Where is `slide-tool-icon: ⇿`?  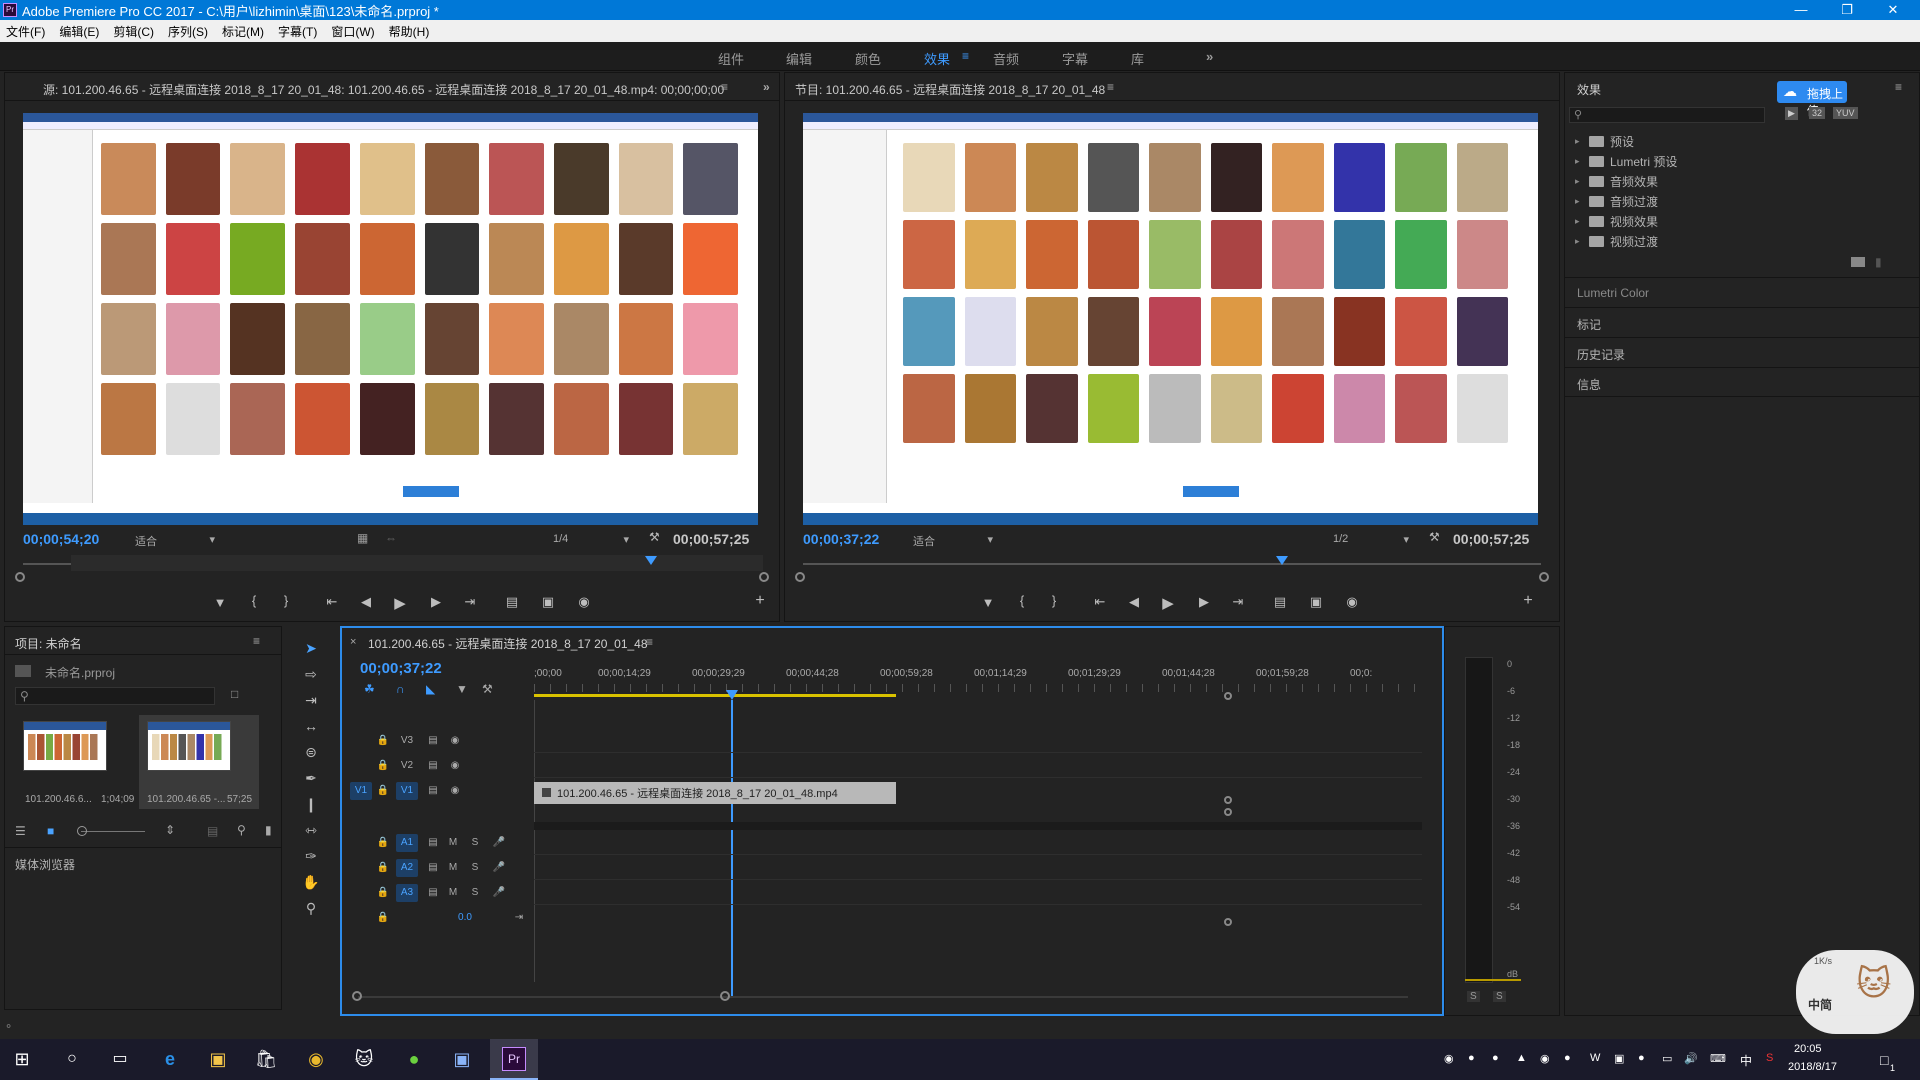
slide-tool-icon: ⇿ is located at coordinates (311, 832).